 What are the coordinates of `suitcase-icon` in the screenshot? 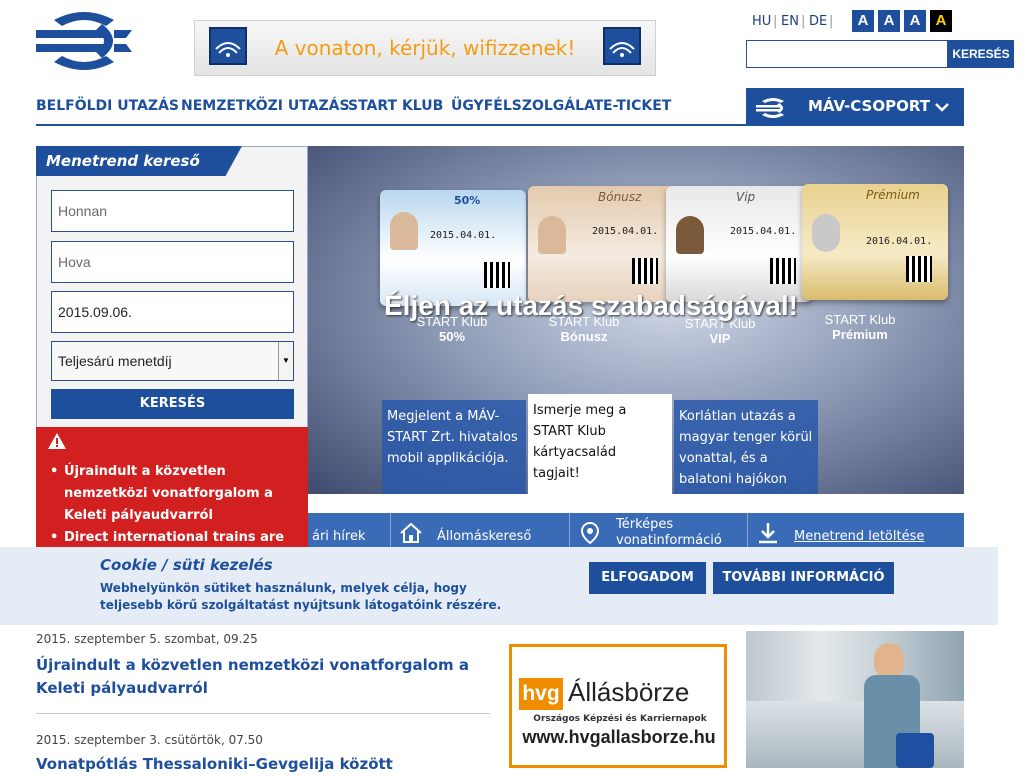 It's located at (915, 750).